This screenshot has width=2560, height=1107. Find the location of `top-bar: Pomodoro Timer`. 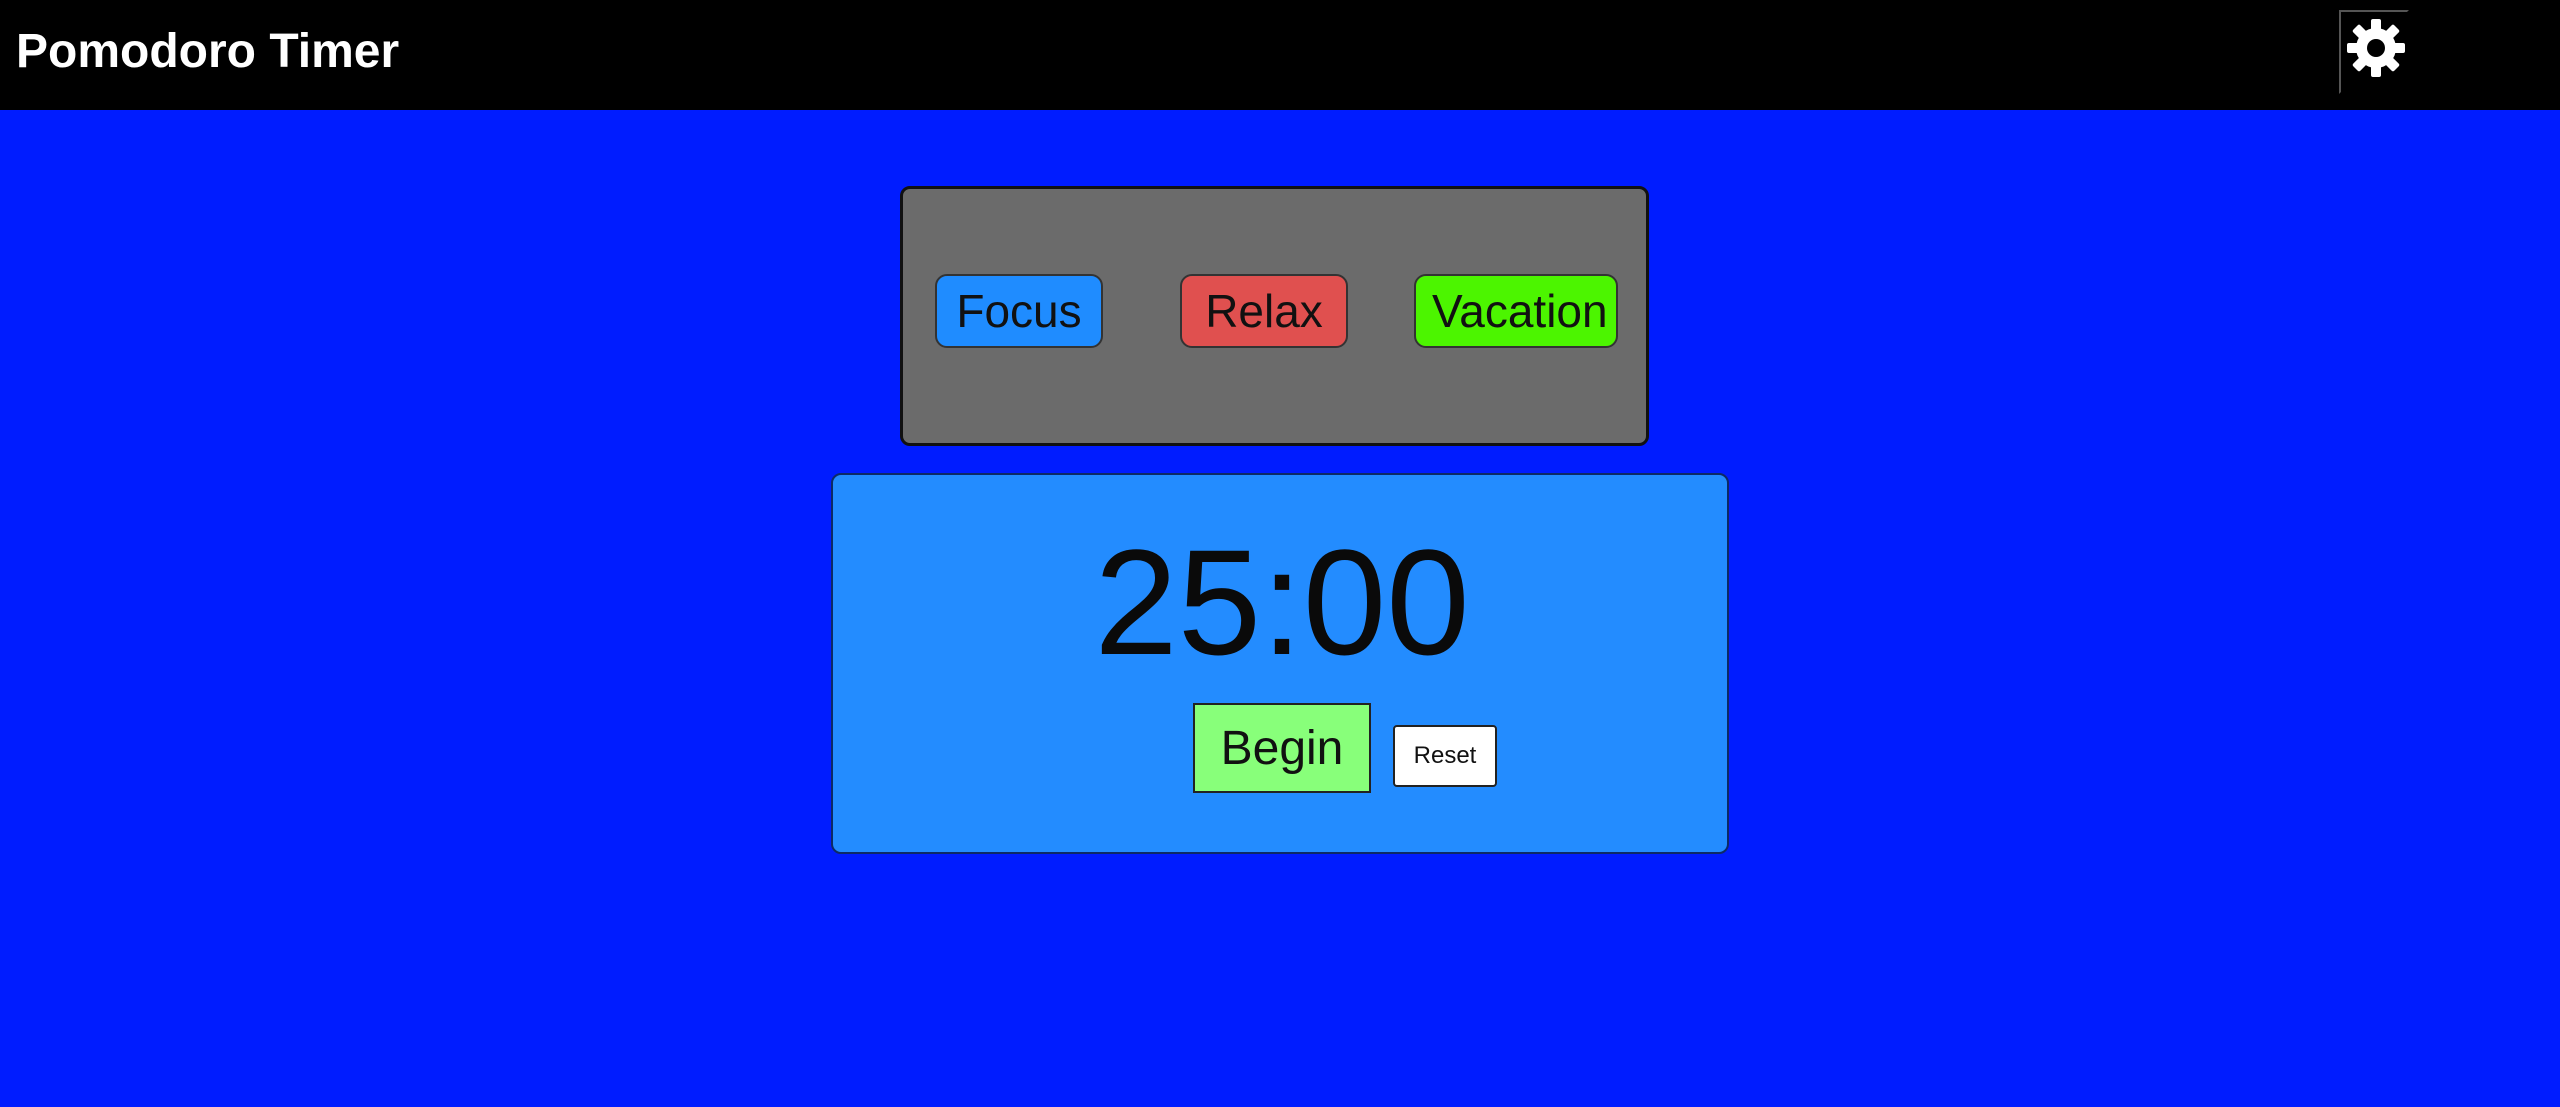

top-bar: Pomodoro Timer is located at coordinates (1280, 55).